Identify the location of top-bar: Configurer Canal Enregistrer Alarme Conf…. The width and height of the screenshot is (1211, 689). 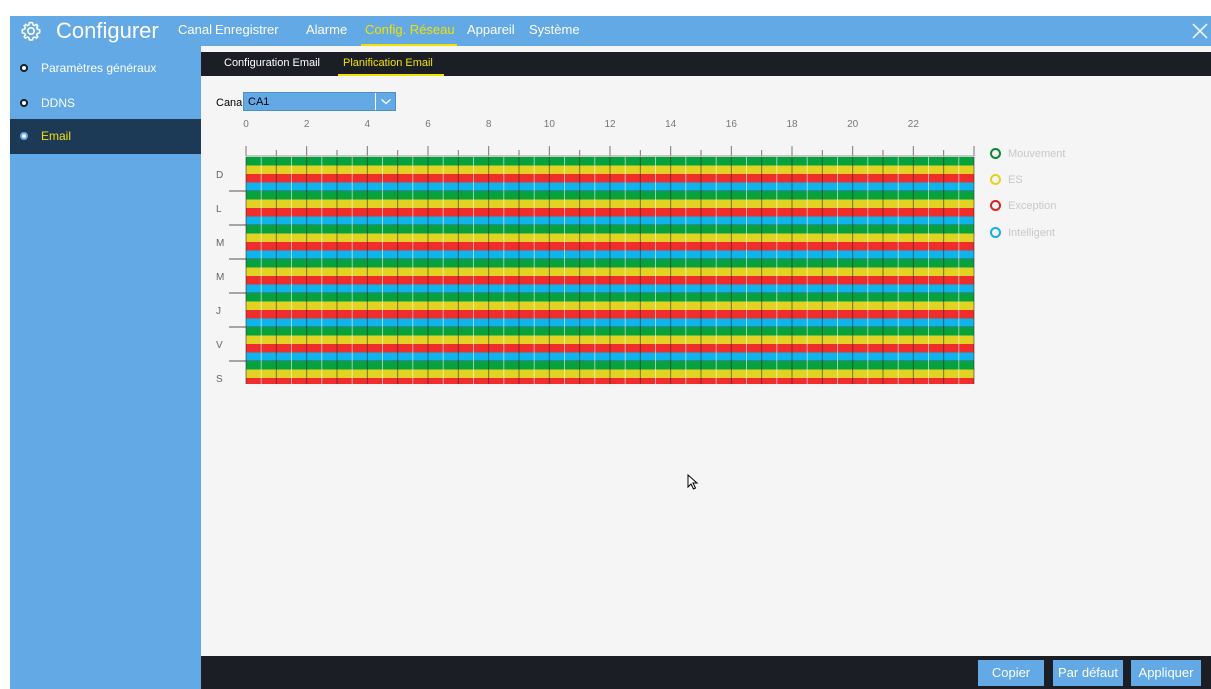
(610, 31).